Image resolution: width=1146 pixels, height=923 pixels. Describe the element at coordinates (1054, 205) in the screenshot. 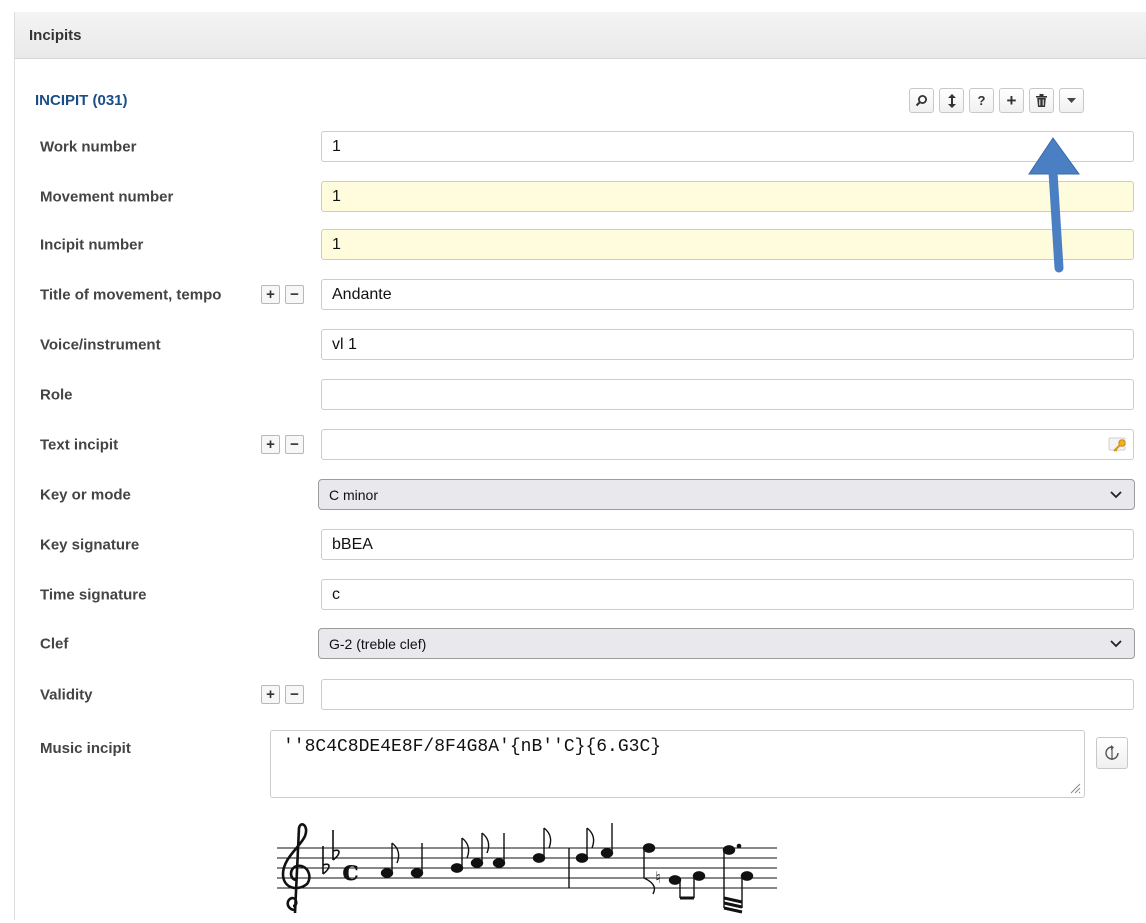

I see `annotation-arrow` at that location.